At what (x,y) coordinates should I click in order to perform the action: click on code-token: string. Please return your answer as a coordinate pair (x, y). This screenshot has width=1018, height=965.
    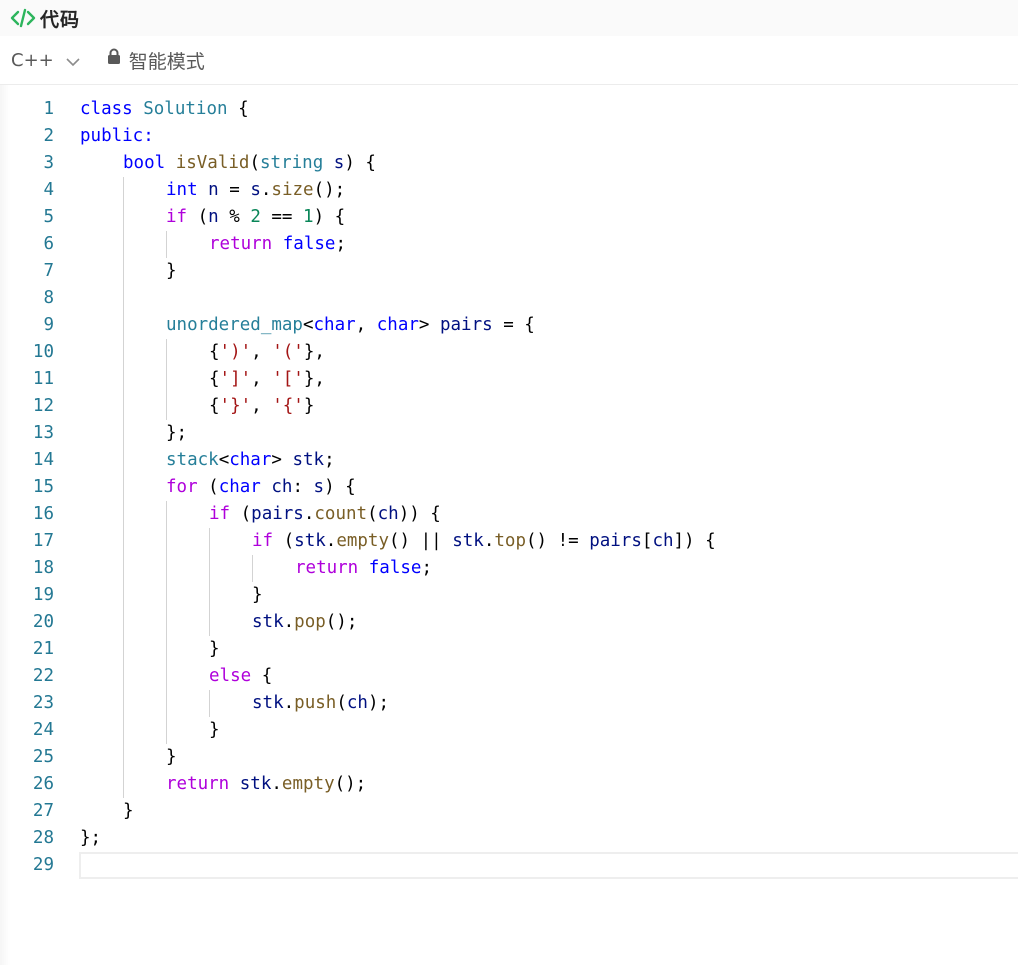
    Looking at the image, I should click on (292, 163).